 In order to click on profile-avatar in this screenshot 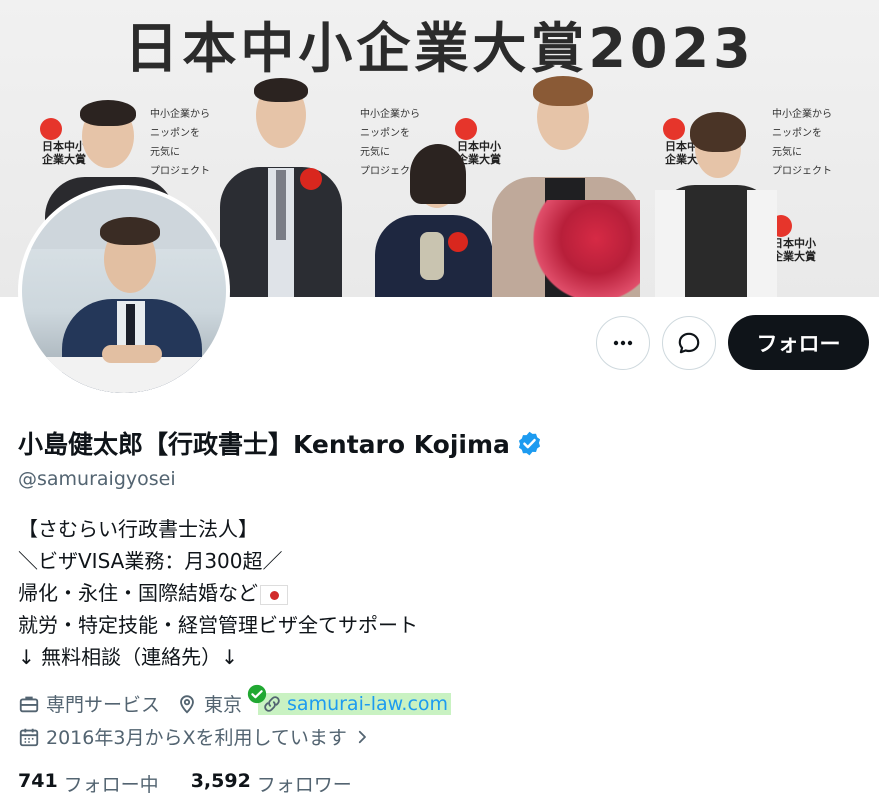, I will do `click(124, 291)`.